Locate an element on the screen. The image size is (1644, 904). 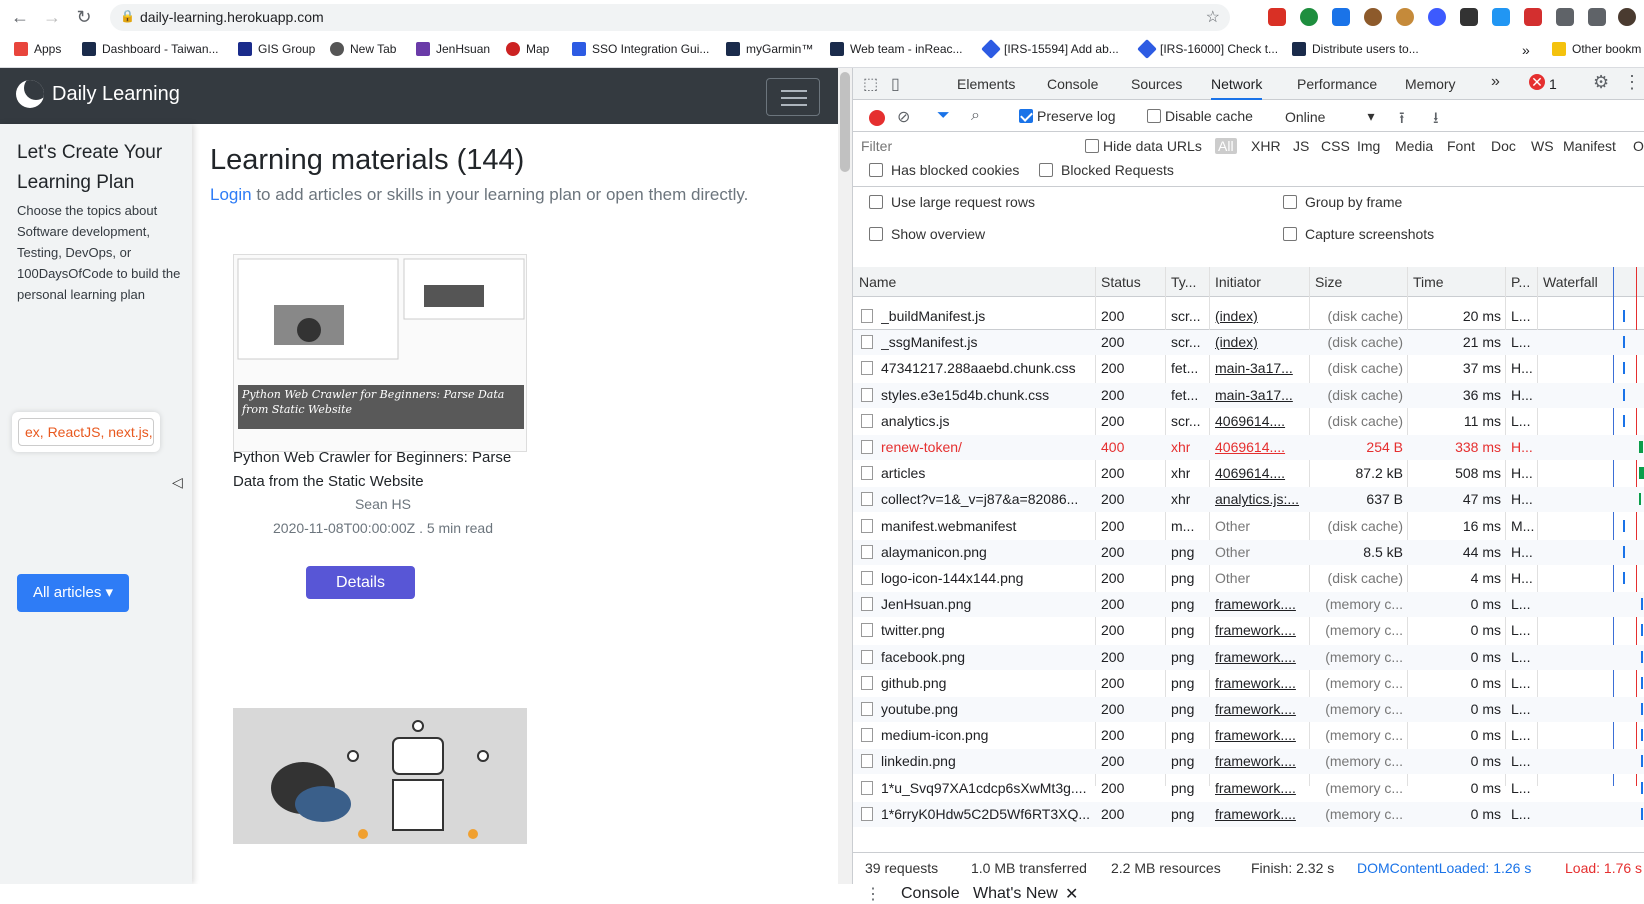
puzzle-icon is located at coordinates (1565, 17).